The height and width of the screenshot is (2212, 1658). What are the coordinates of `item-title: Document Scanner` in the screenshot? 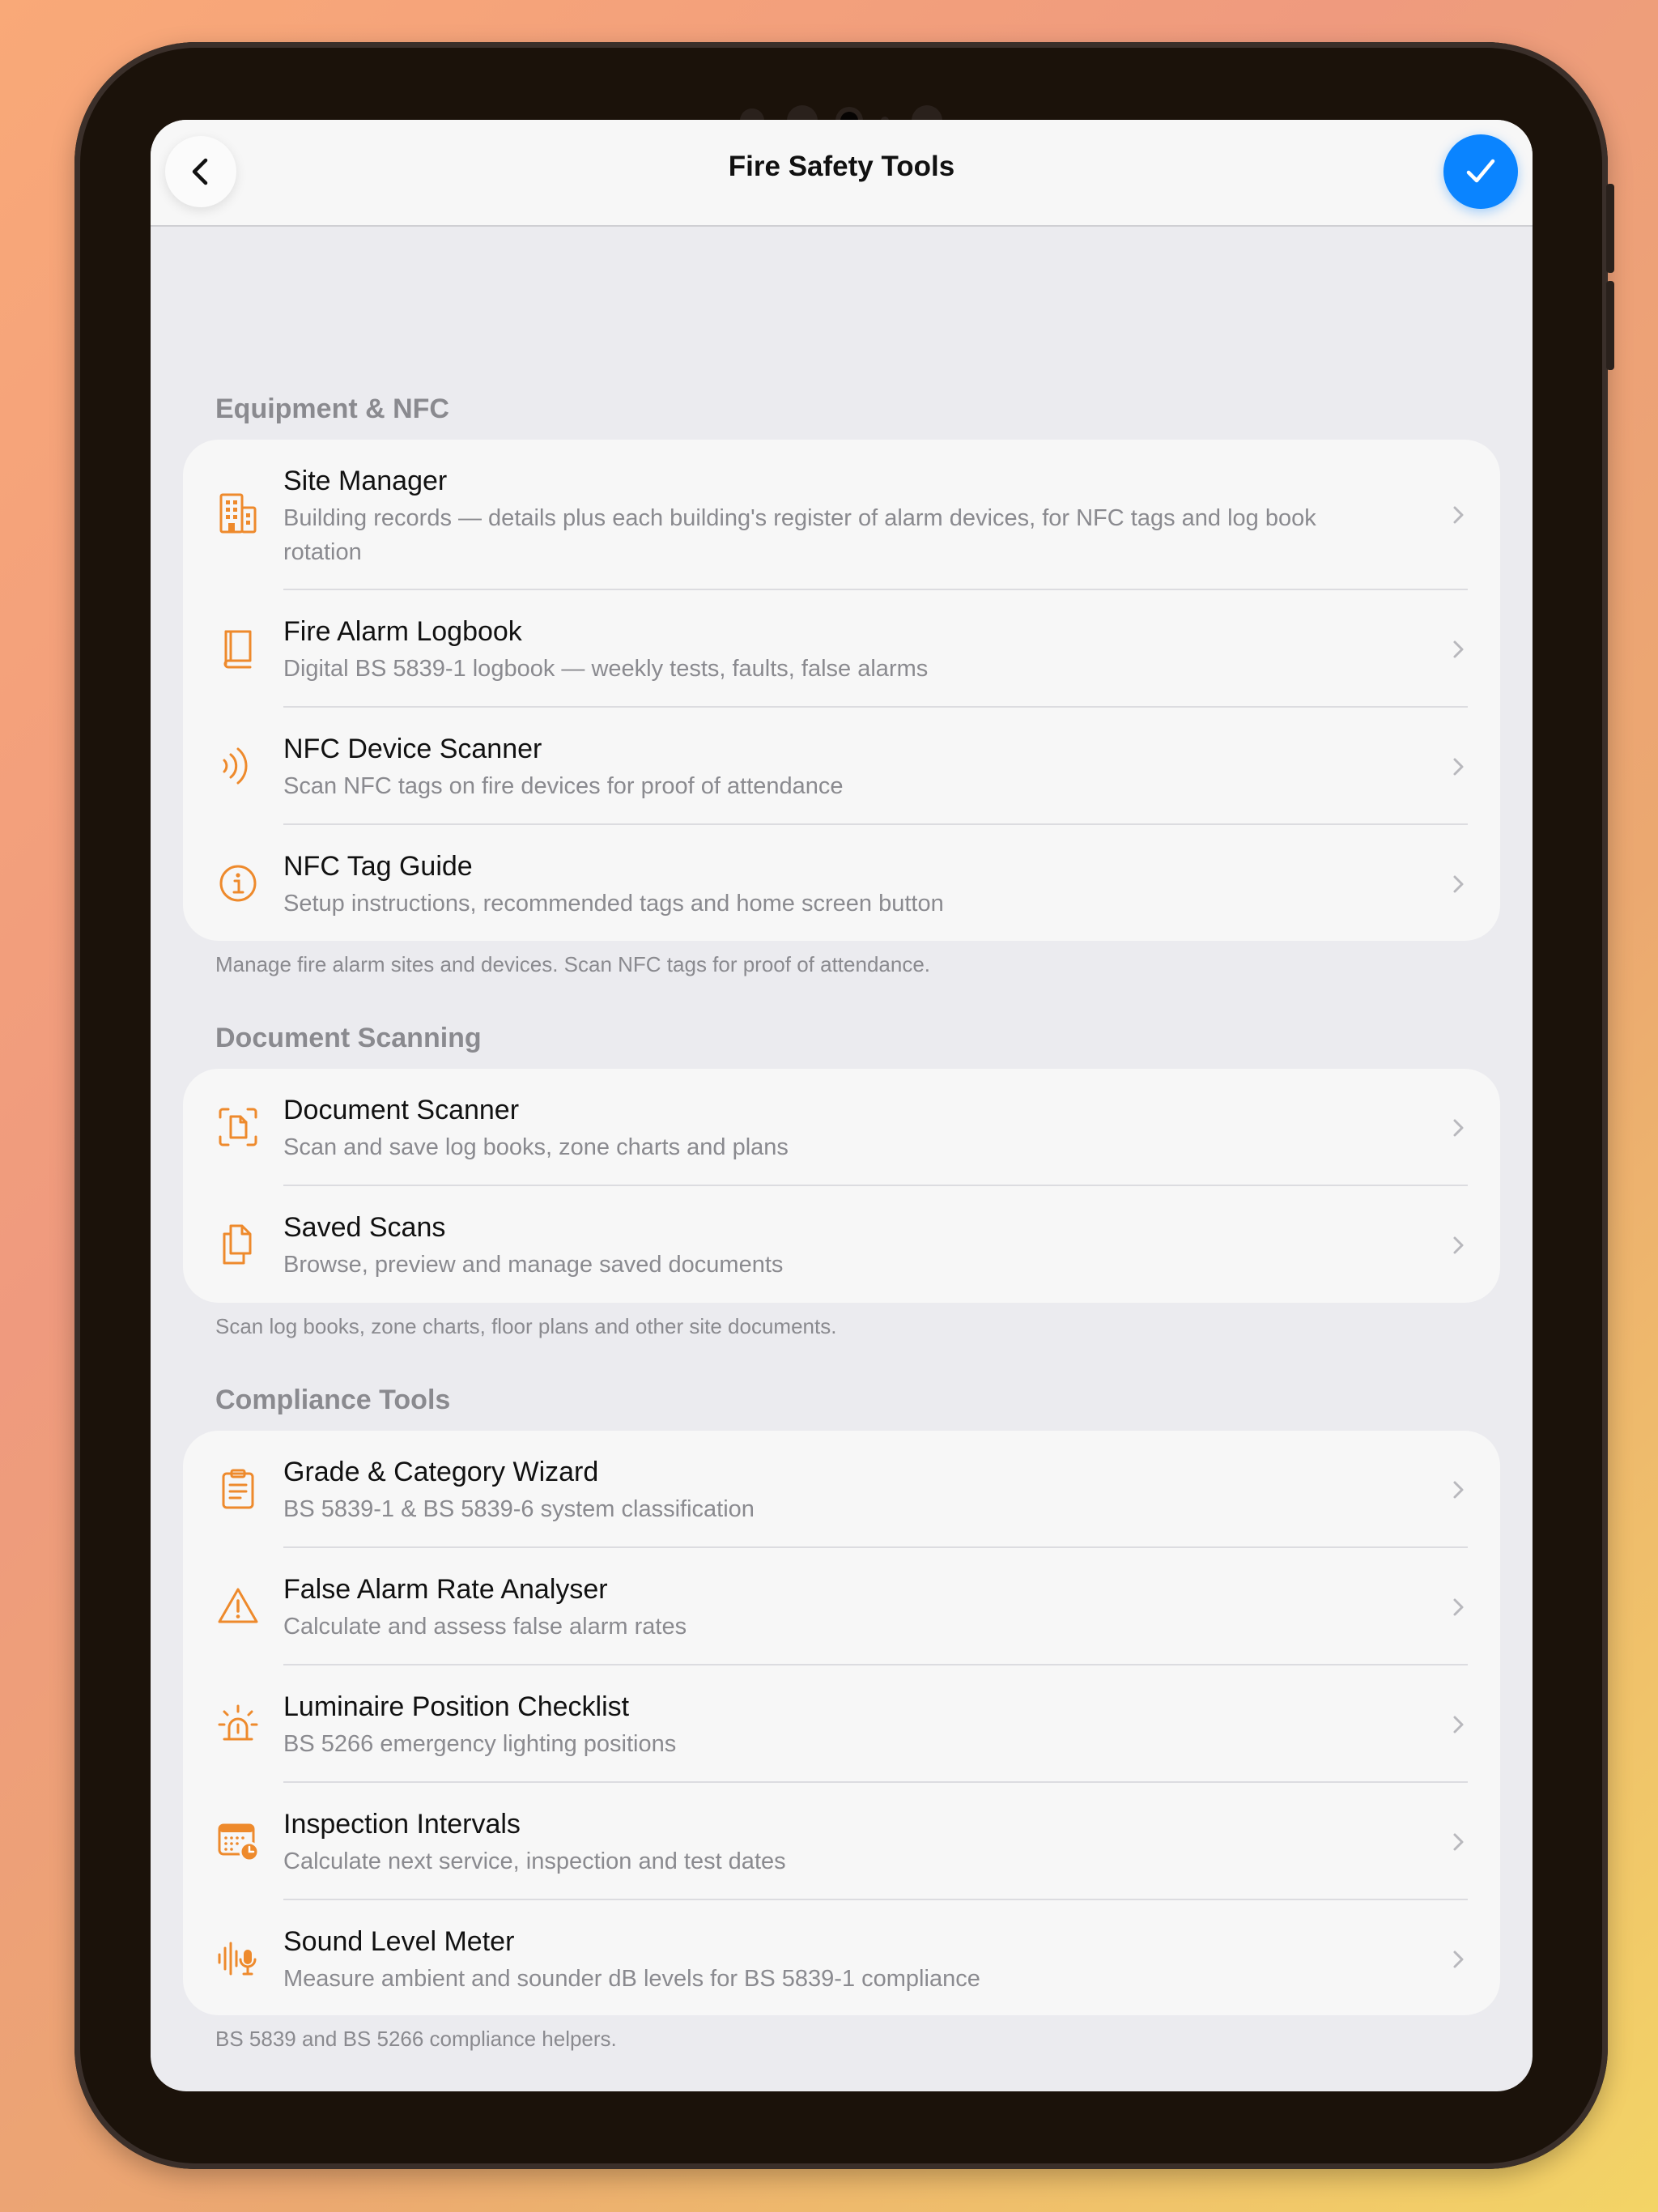 It's located at (401, 1110).